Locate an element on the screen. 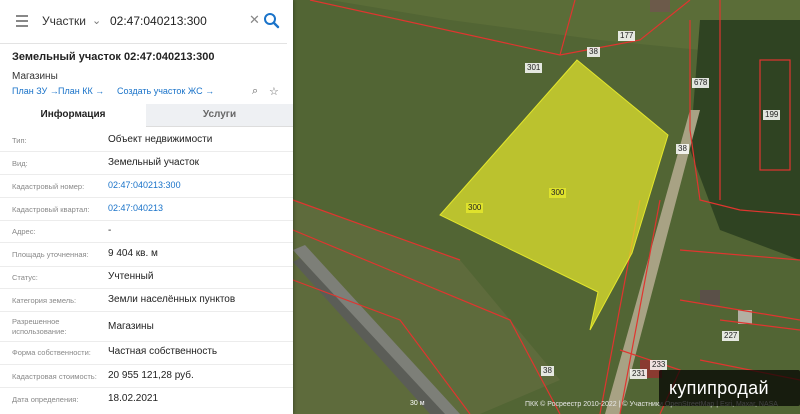  parcel-title: Земельный участок 02:47:040213:300 is located at coordinates (113, 57).